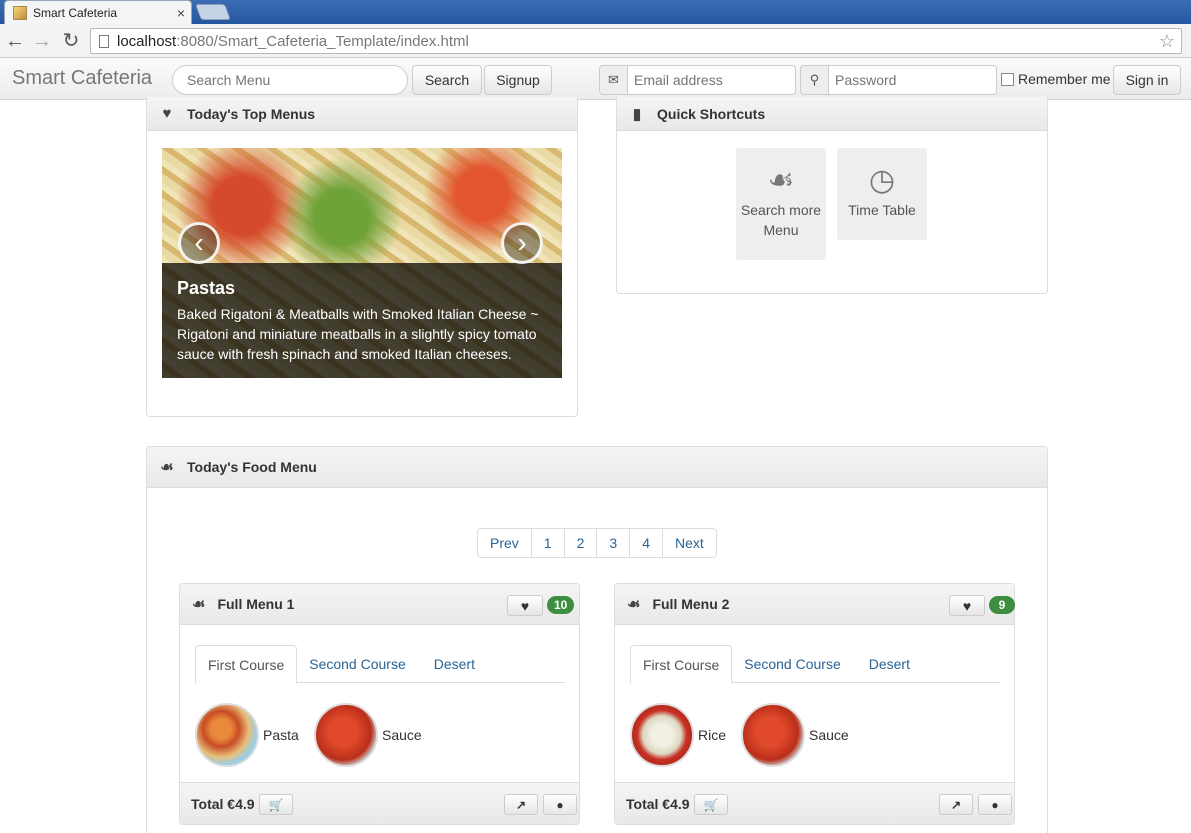 The image size is (1191, 833). Describe the element at coordinates (522, 243) in the screenshot. I see `carousel-next-button: ›` at that location.